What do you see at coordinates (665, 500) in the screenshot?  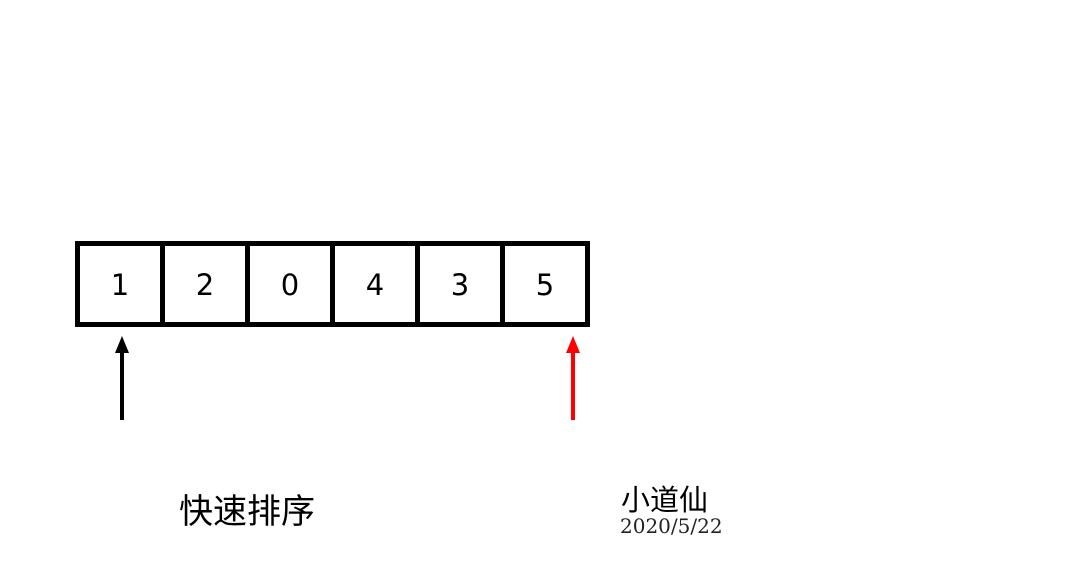 I see `author-name: 小道仙` at bounding box center [665, 500].